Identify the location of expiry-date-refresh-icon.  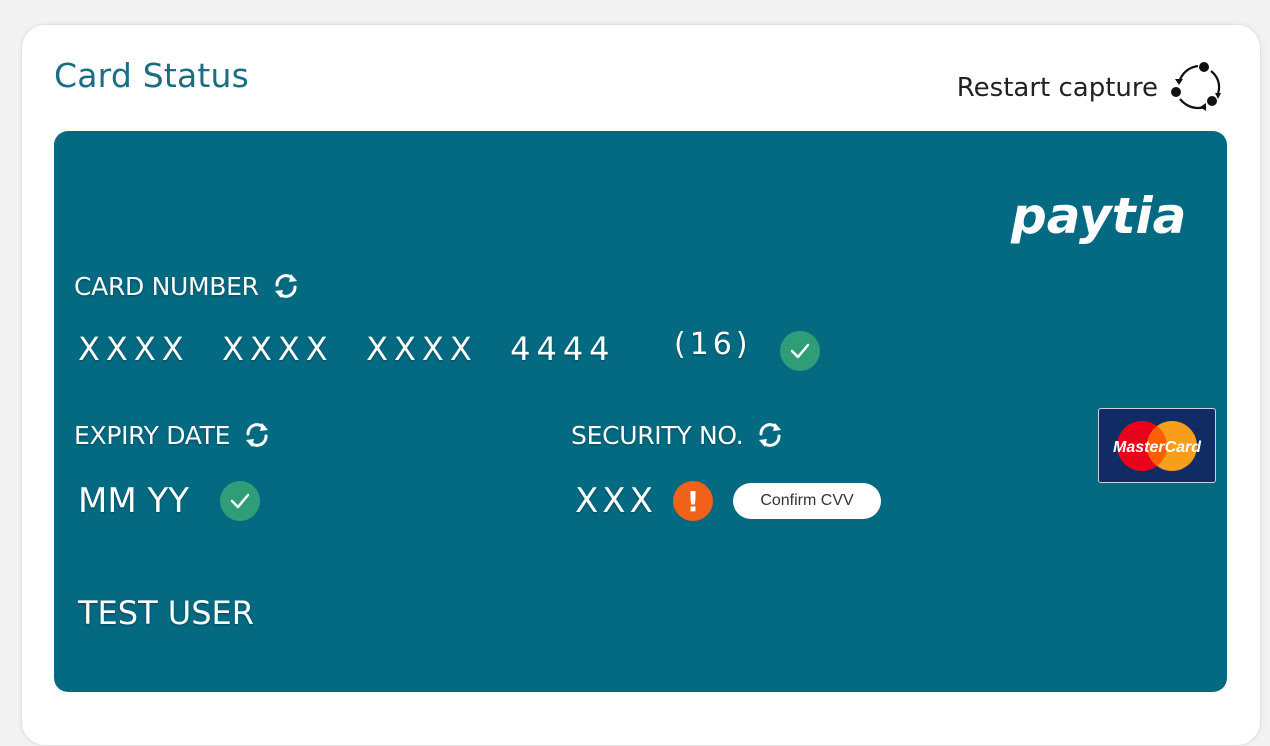
(257, 435).